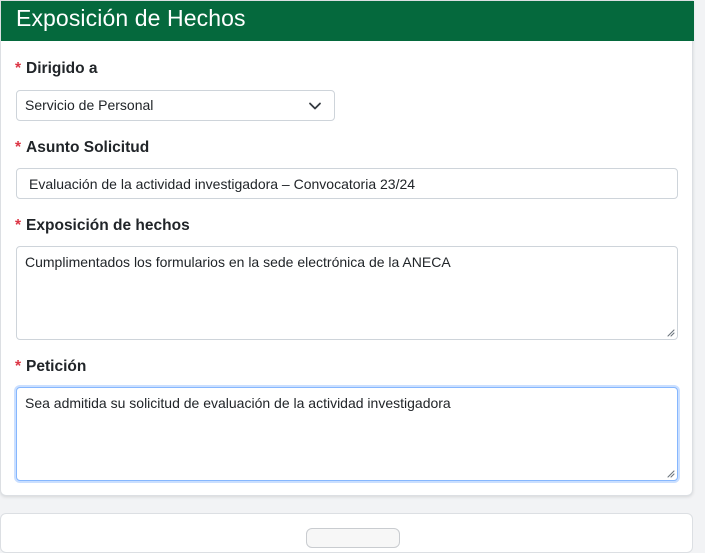 This screenshot has height=553, width=705. I want to click on card-header: Exposición de Hechos, so click(347, 21).